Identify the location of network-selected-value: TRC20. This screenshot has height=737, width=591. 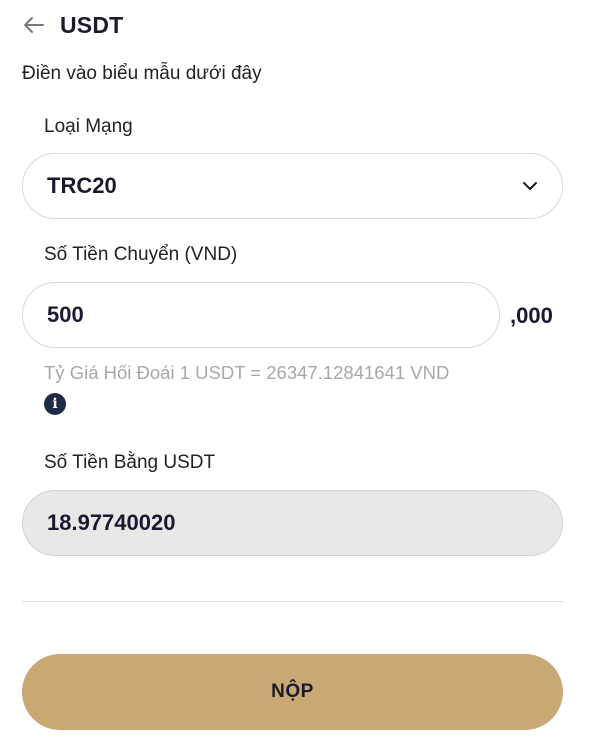
(82, 185).